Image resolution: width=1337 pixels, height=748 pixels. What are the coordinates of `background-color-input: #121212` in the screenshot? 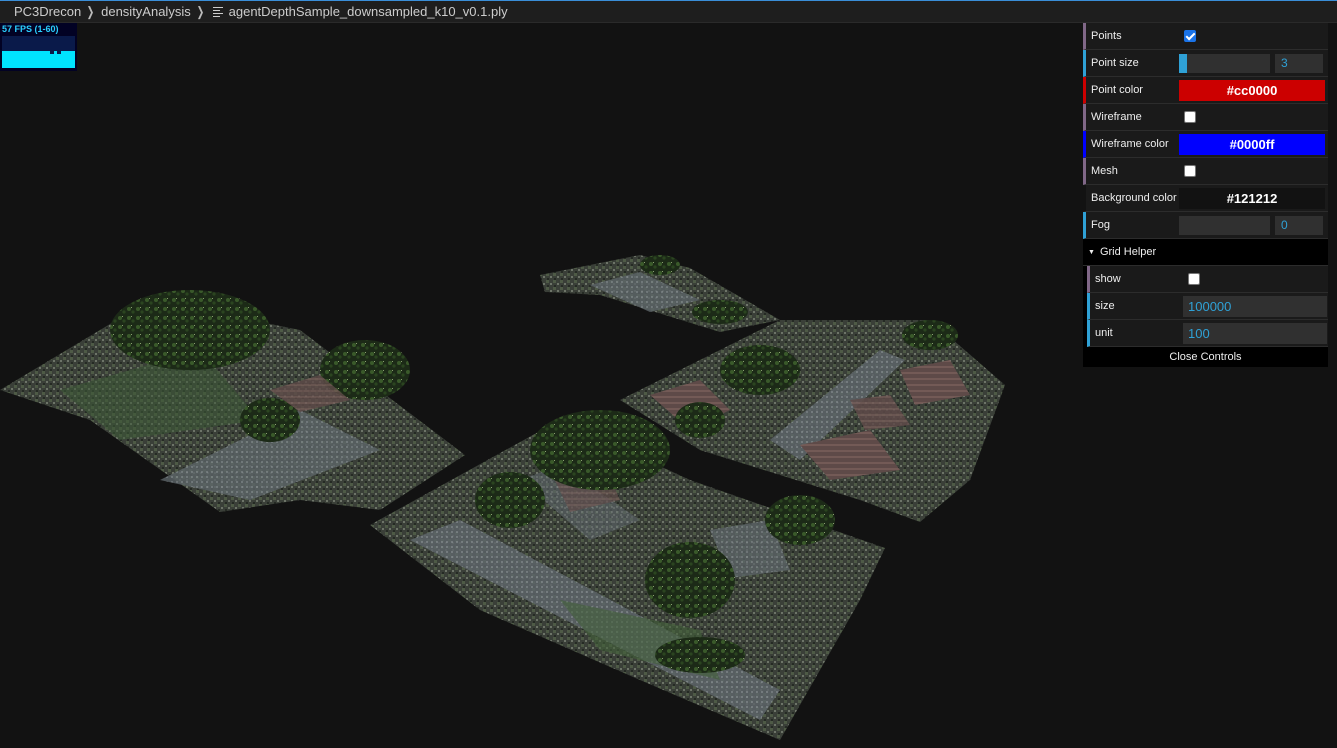 It's located at (1252, 198).